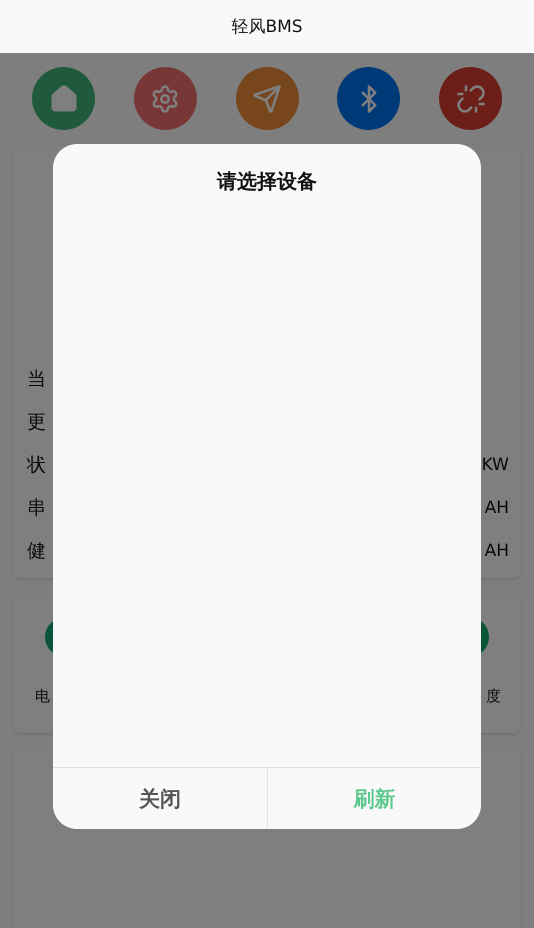 The height and width of the screenshot is (928, 534). I want to click on status-label: 当, so click(36, 379).